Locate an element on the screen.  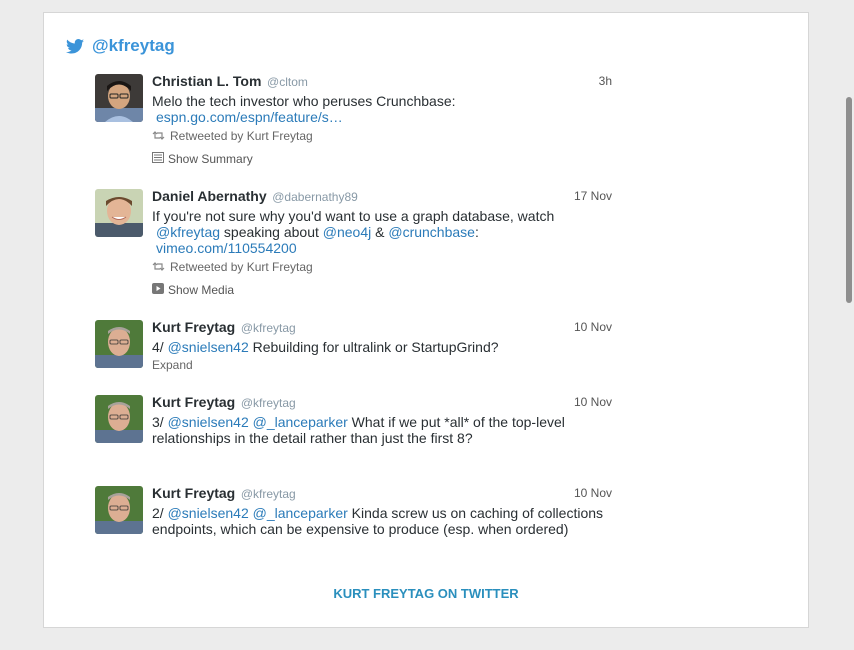
summary-icon is located at coordinates (158, 159).